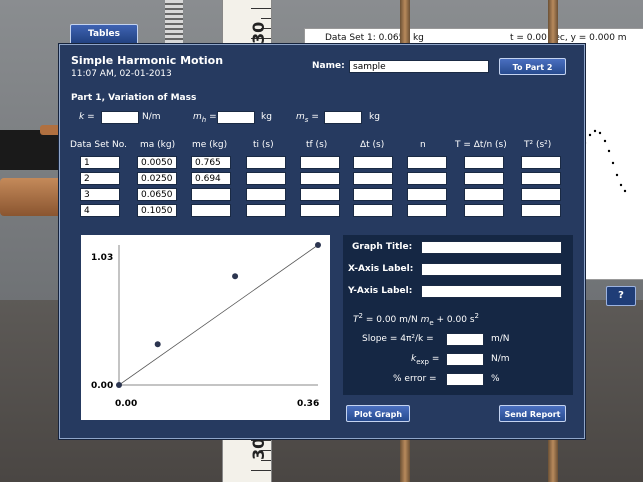 The width and height of the screenshot is (643, 482). What do you see at coordinates (211, 162) in the screenshot?
I see `me-cell: 0.765` at bounding box center [211, 162].